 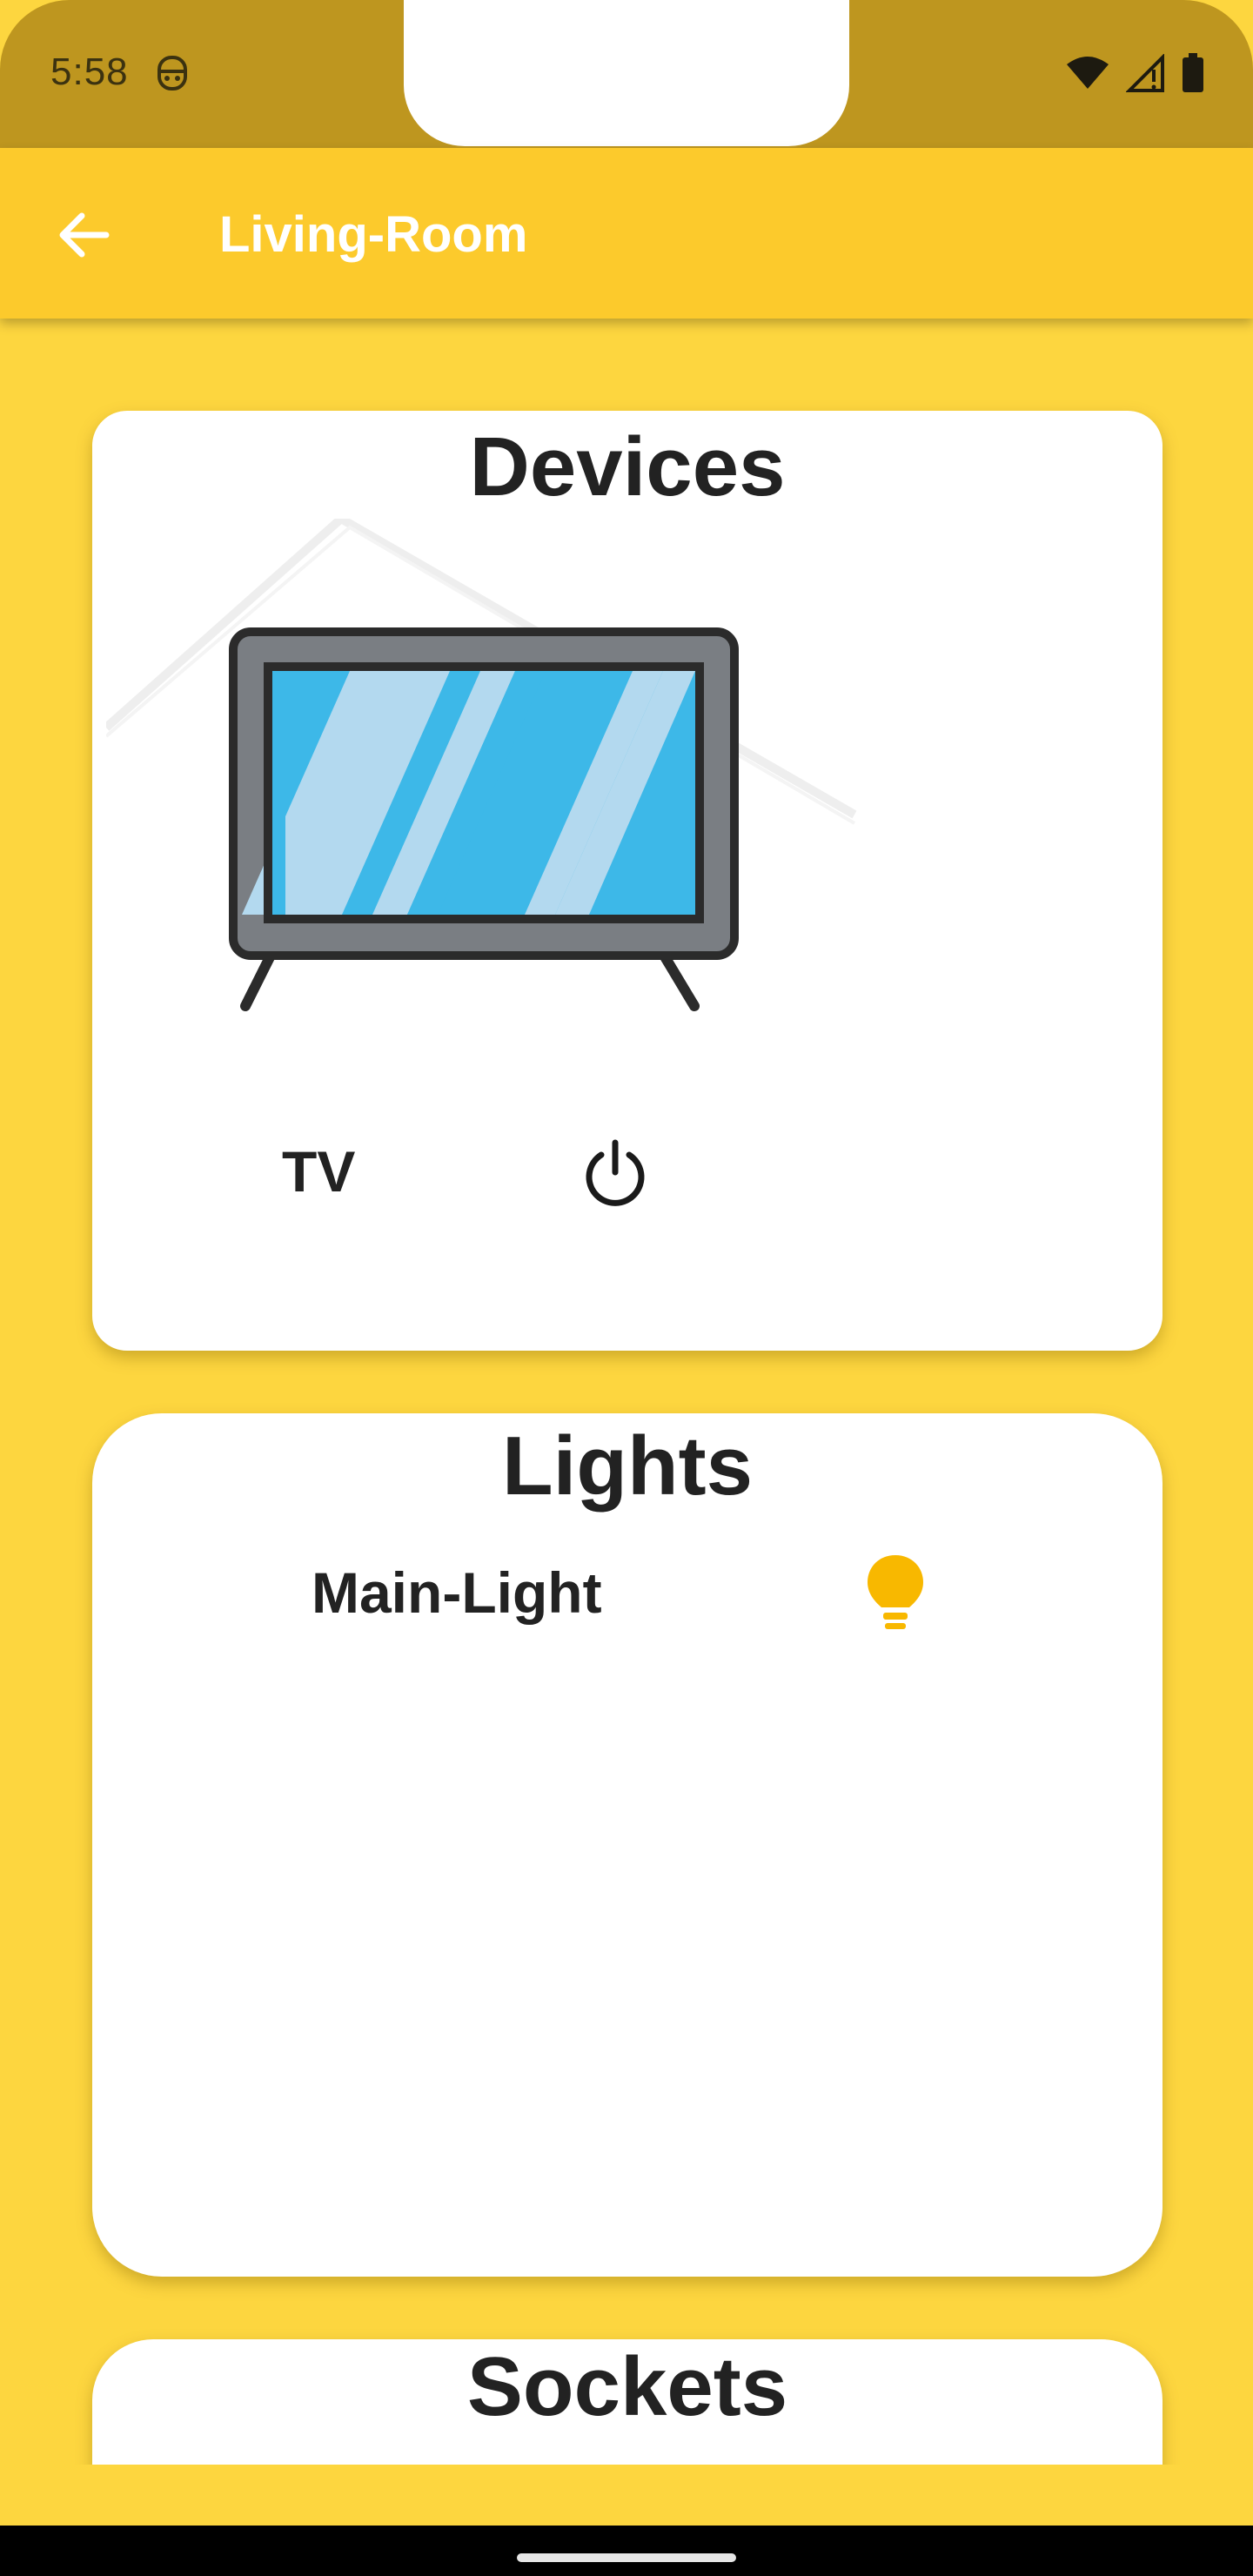 I want to click on light-label-main: Main-Light, so click(x=457, y=1593).